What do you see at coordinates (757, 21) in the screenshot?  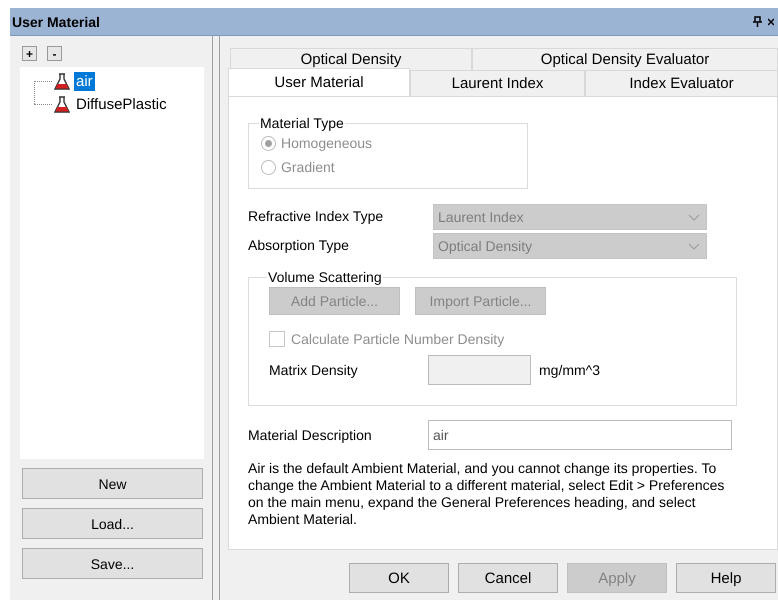 I see `pin-icon` at bounding box center [757, 21].